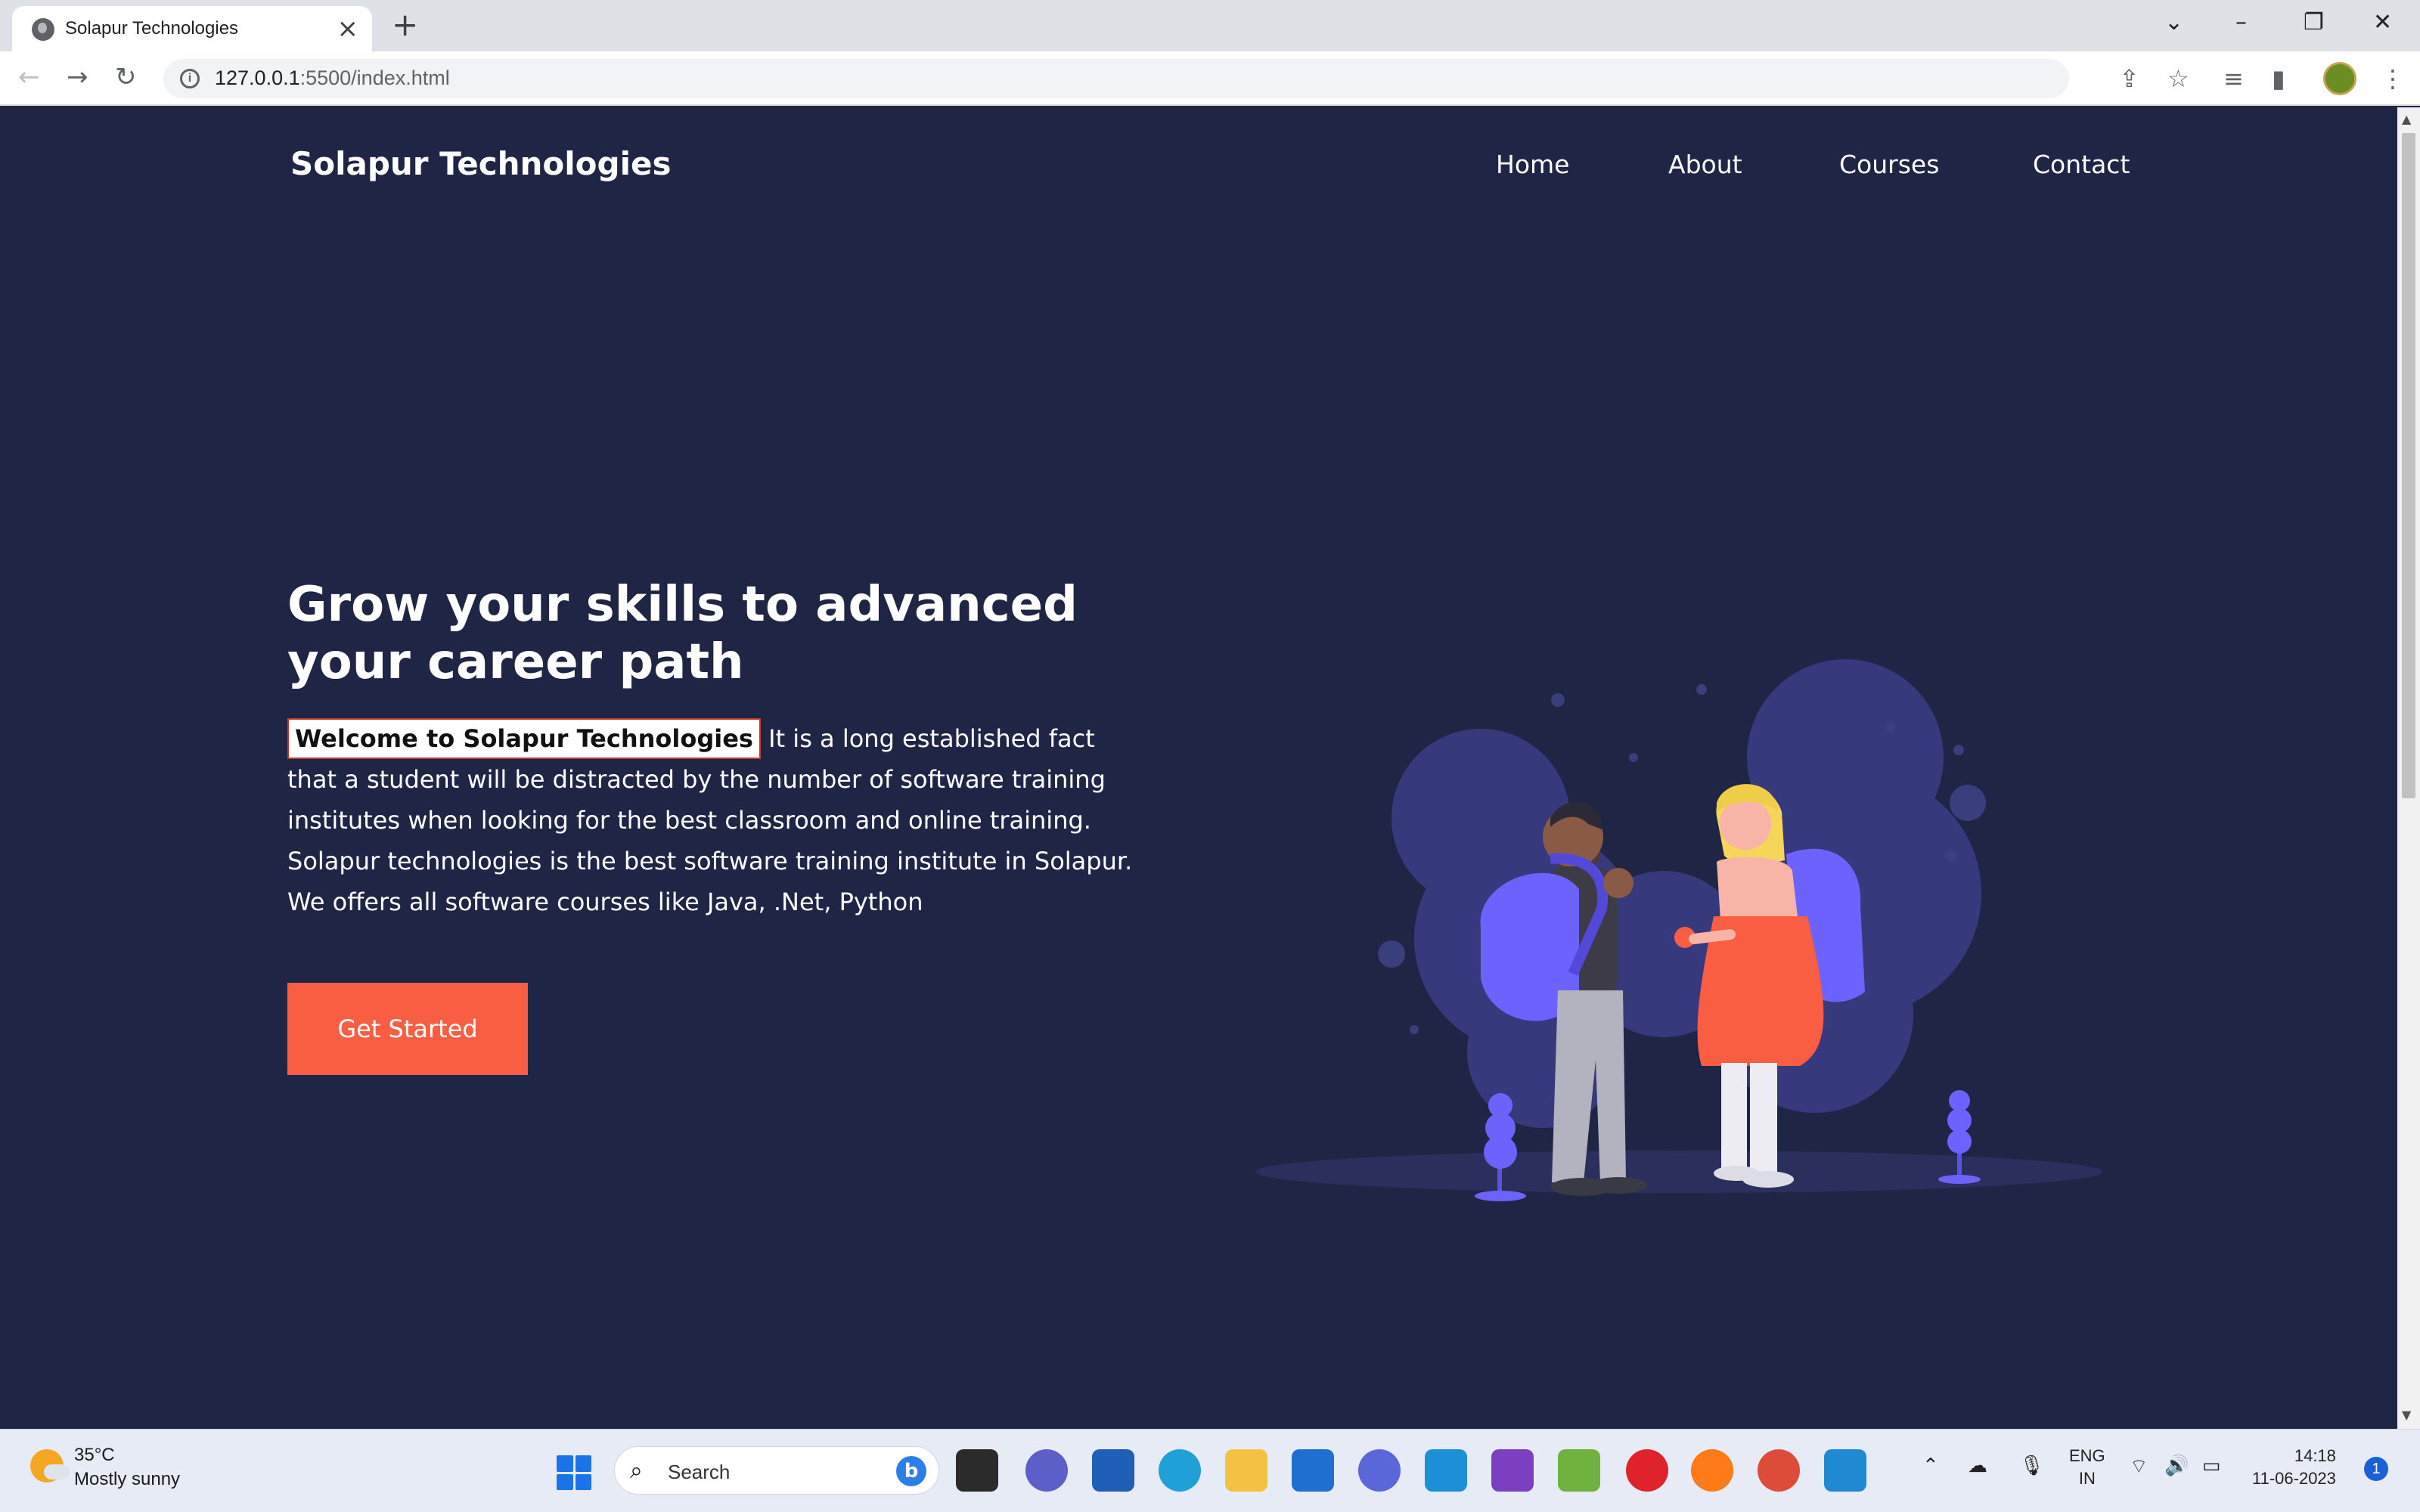  What do you see at coordinates (1532, 164) in the screenshot?
I see `nav-home: Home` at bounding box center [1532, 164].